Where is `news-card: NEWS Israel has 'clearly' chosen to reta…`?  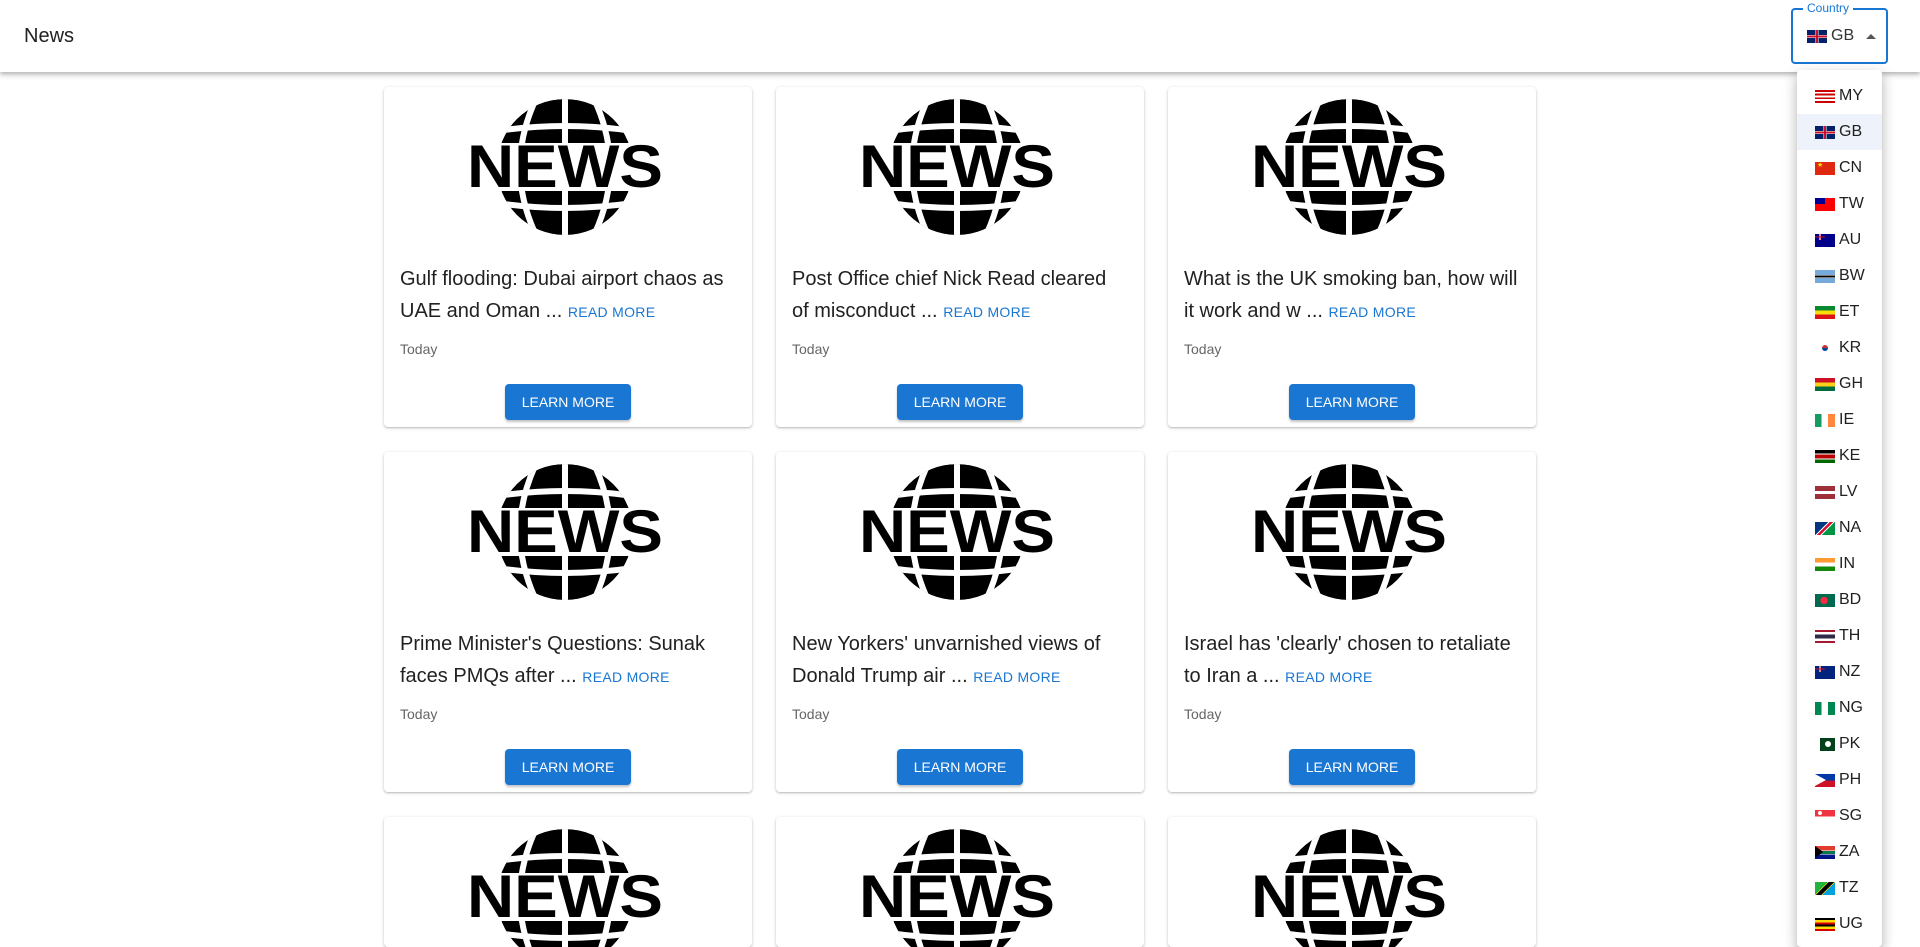
news-card: NEWS Israel has 'clearly' chosen to reta… is located at coordinates (1352, 622).